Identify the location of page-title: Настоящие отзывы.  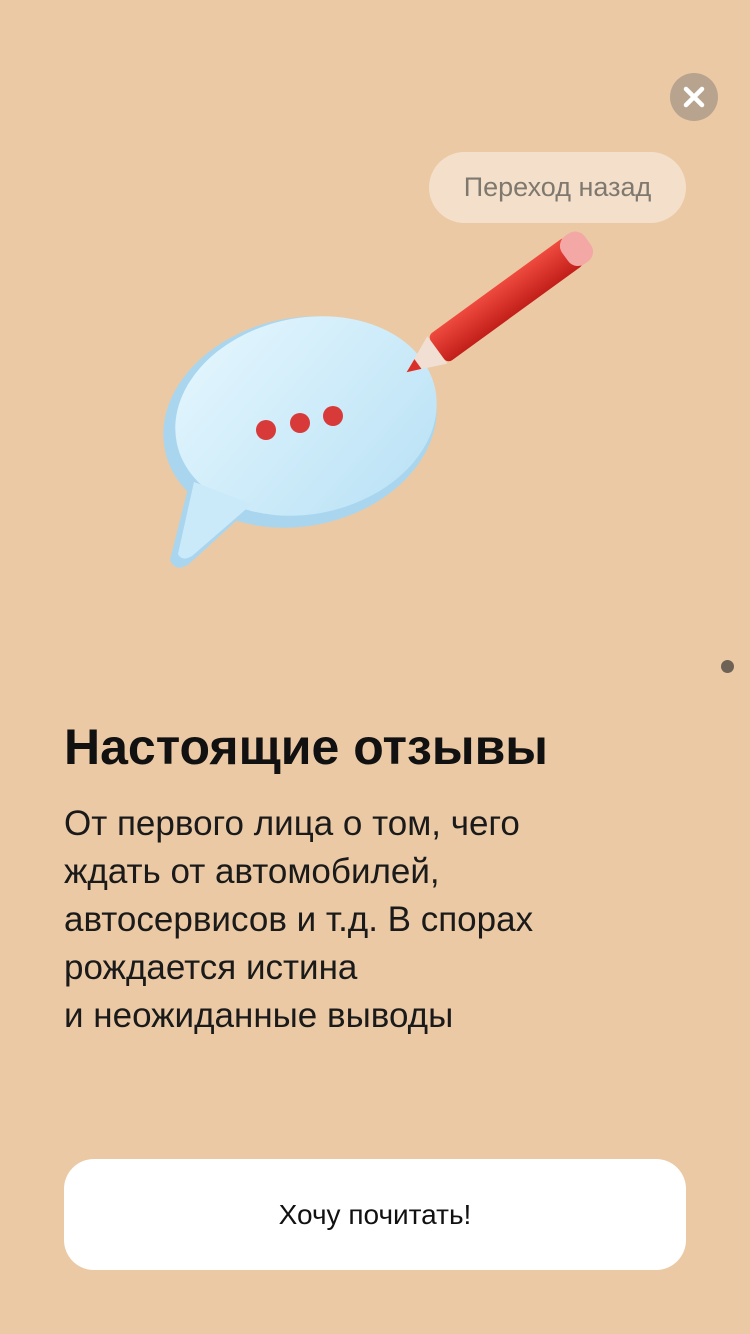
(306, 747).